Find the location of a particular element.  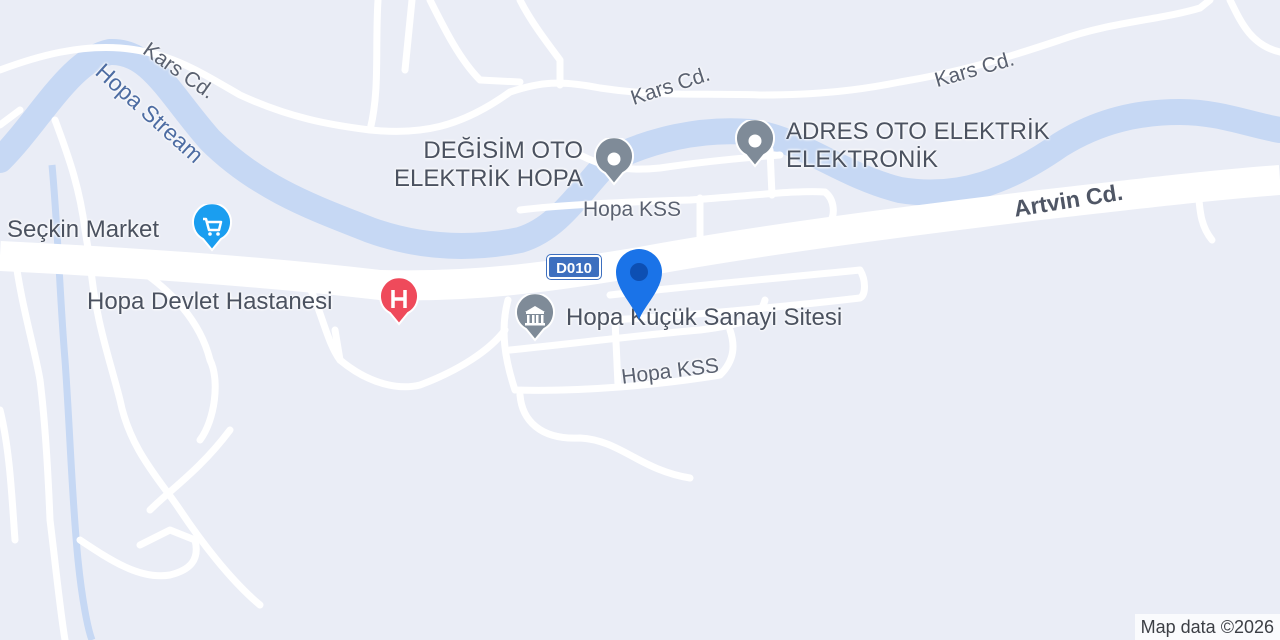

poi-label-degisim-line1: DEĞİSİM OTO is located at coordinates (503, 150).